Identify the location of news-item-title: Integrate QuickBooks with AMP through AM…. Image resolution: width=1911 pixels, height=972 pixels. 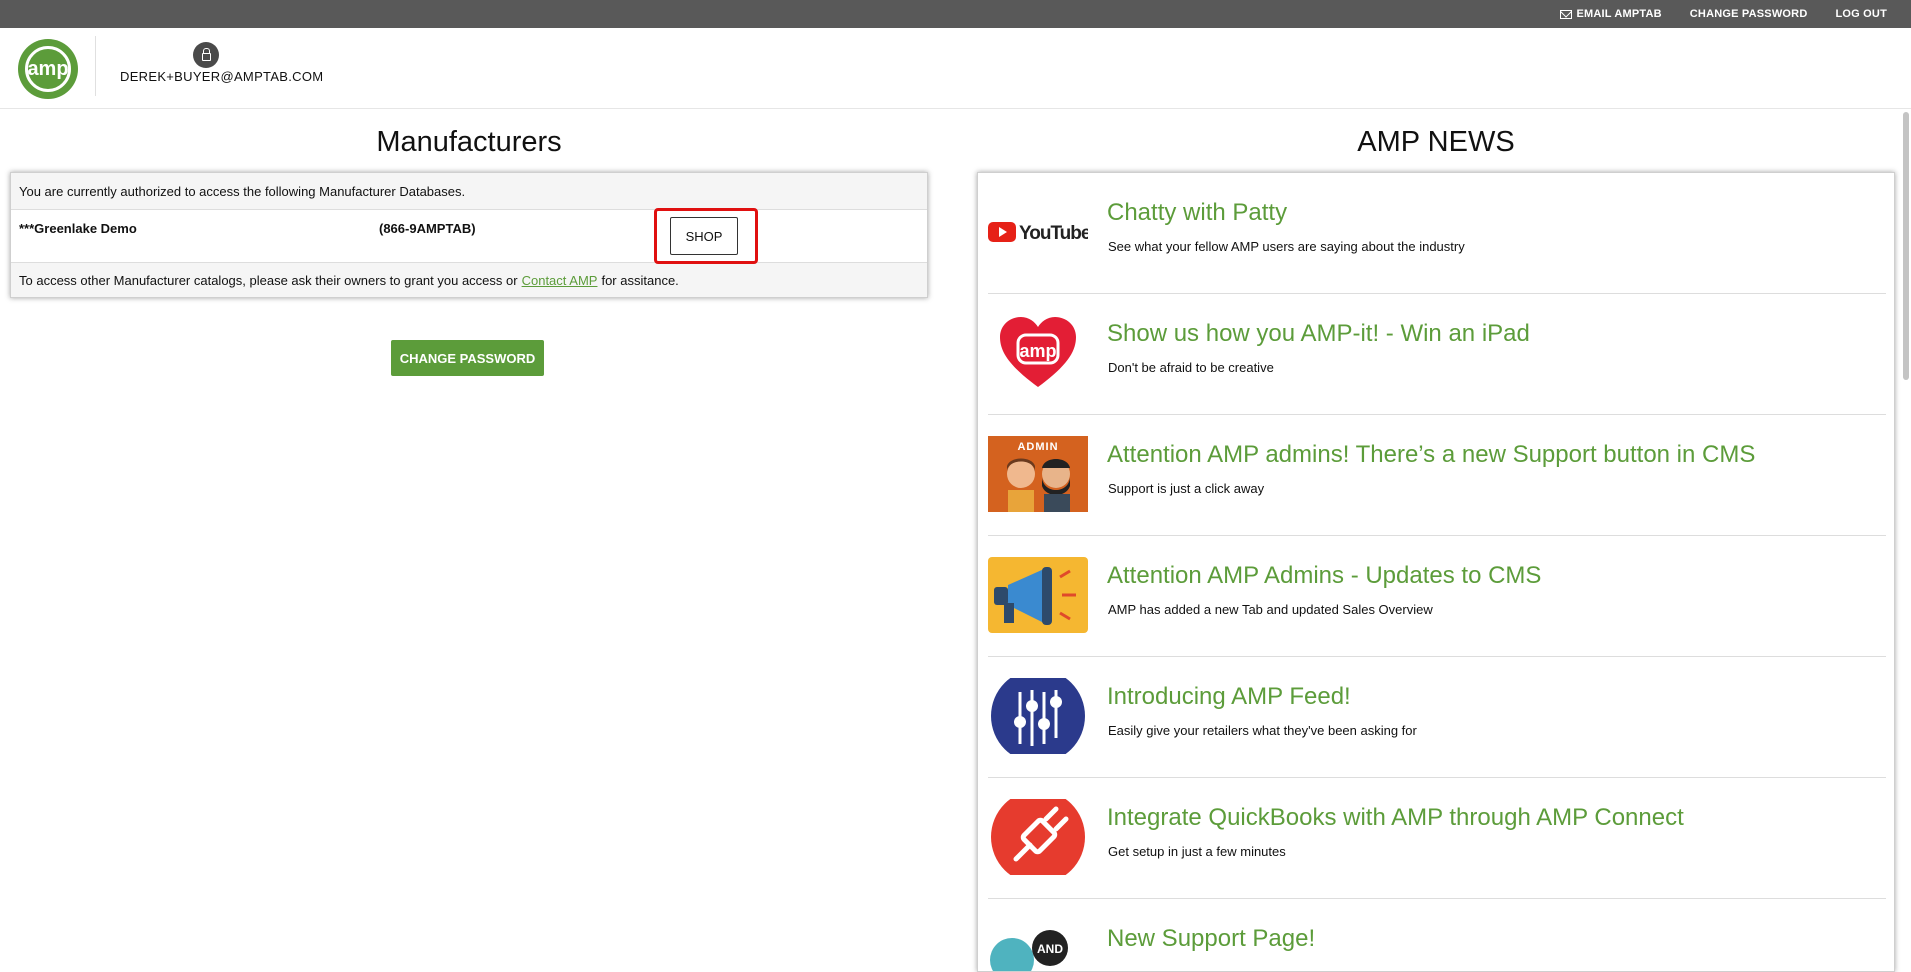
(1395, 818).